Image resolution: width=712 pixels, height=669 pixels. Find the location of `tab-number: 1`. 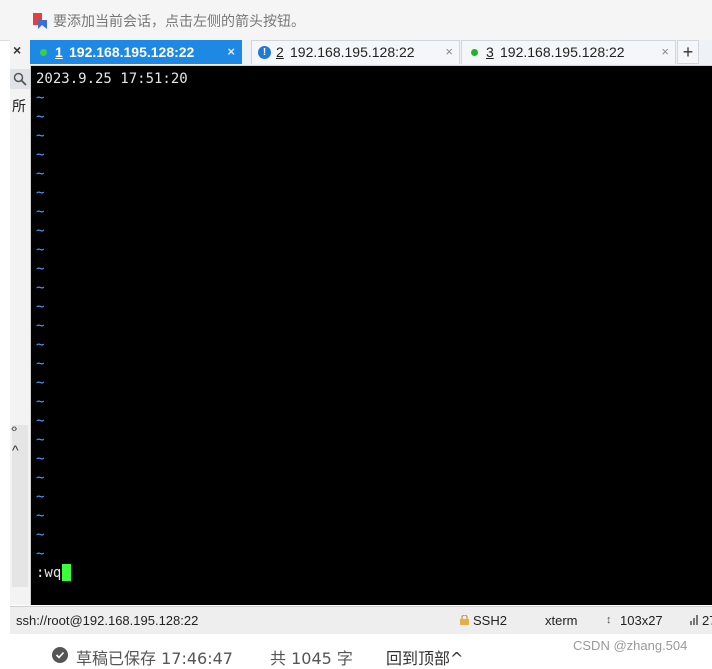

tab-number: 1 is located at coordinates (59, 52).